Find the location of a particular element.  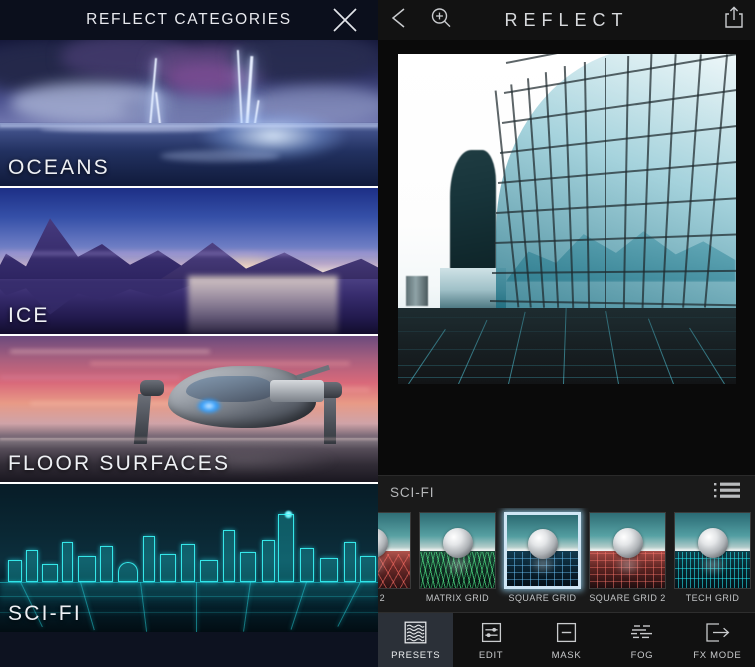

zoom-button is located at coordinates (441, 20).